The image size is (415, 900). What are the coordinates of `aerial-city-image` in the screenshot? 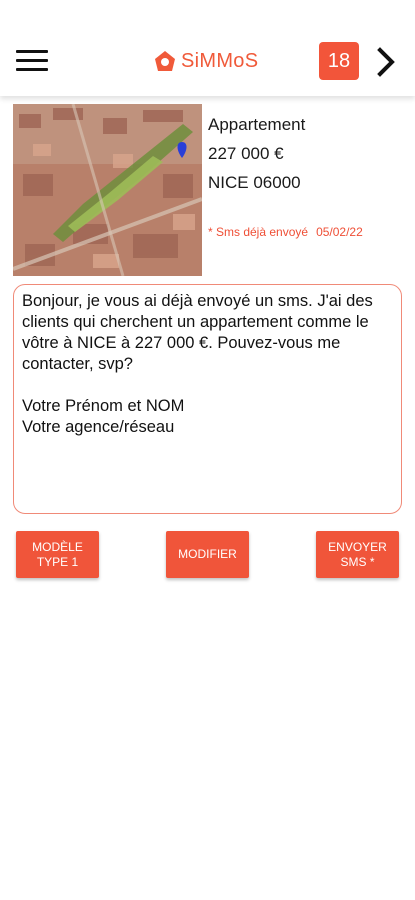 It's located at (107, 190).